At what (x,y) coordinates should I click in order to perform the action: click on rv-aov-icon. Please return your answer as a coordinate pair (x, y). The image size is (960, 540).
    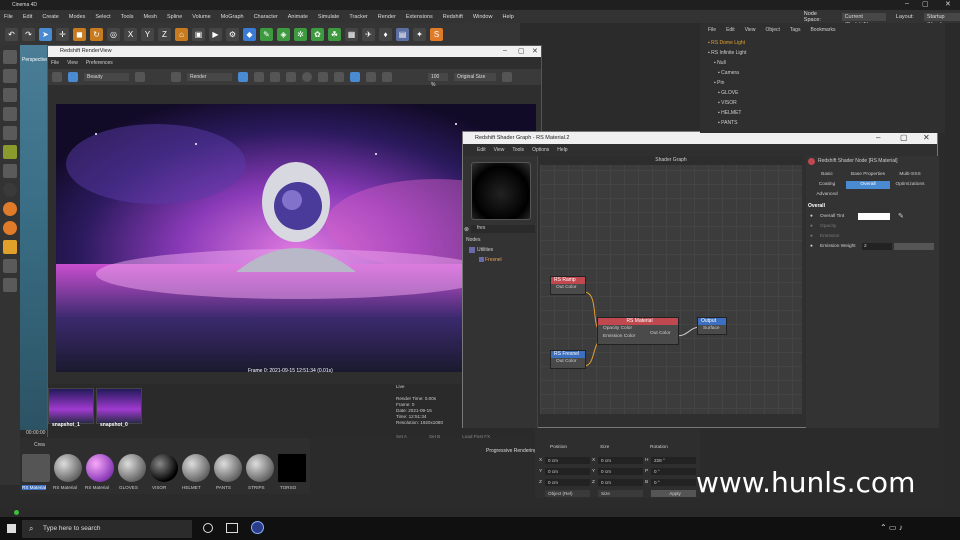
    Looking at the image, I should click on (140, 77).